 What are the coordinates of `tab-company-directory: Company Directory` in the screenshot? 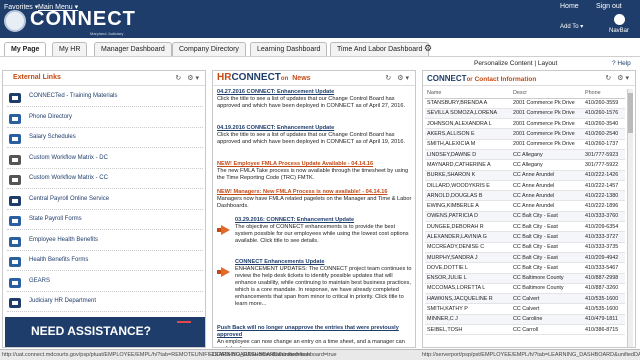 It's located at (209, 49).